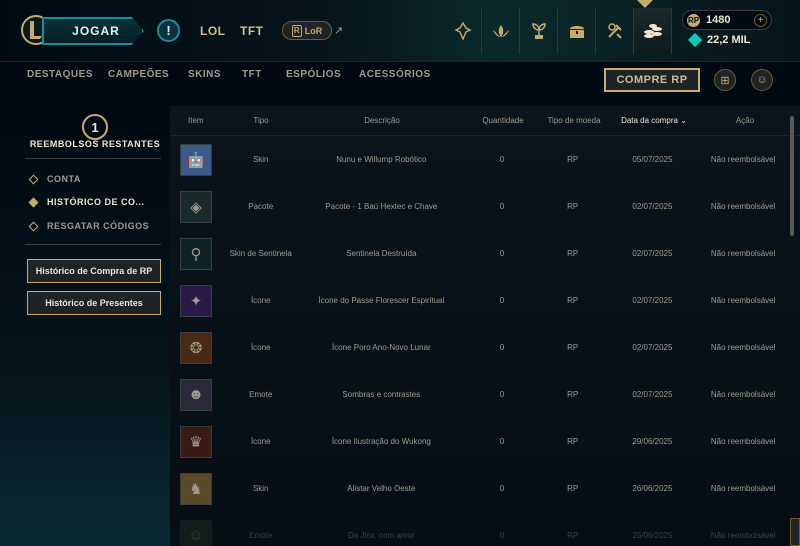 This screenshot has height=546, width=800. I want to click on cell-item: ◈, so click(198, 206).